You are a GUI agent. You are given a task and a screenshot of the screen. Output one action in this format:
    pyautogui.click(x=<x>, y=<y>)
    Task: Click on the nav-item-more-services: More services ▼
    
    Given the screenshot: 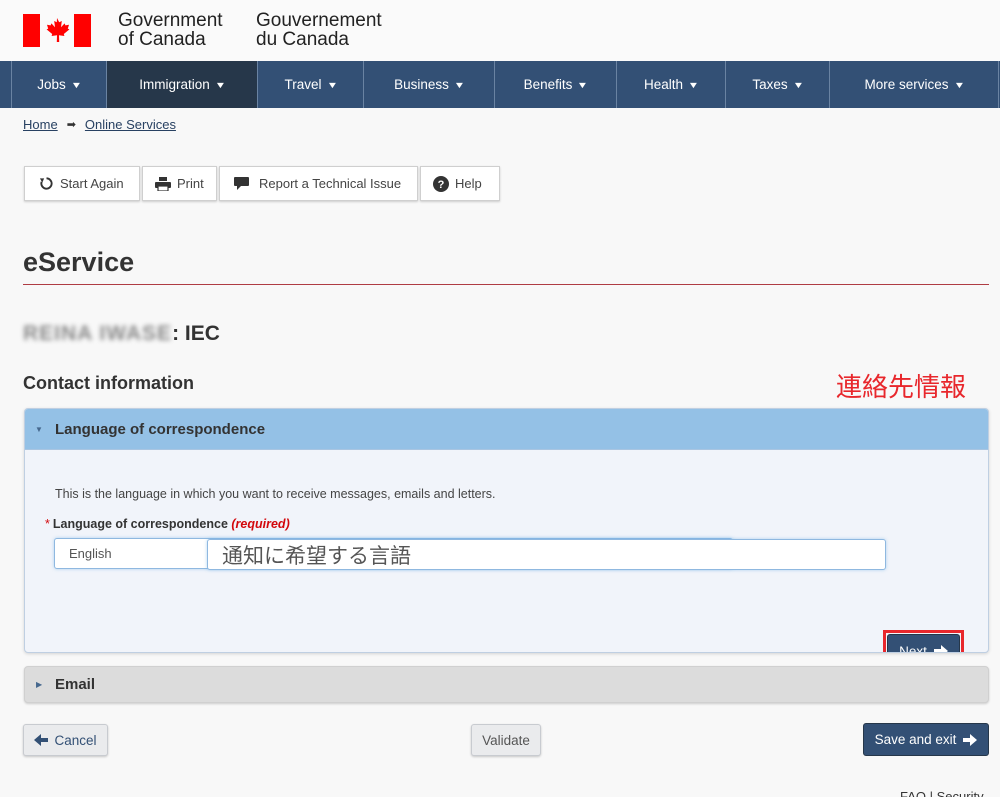 What is the action you would take?
    pyautogui.click(x=914, y=84)
    